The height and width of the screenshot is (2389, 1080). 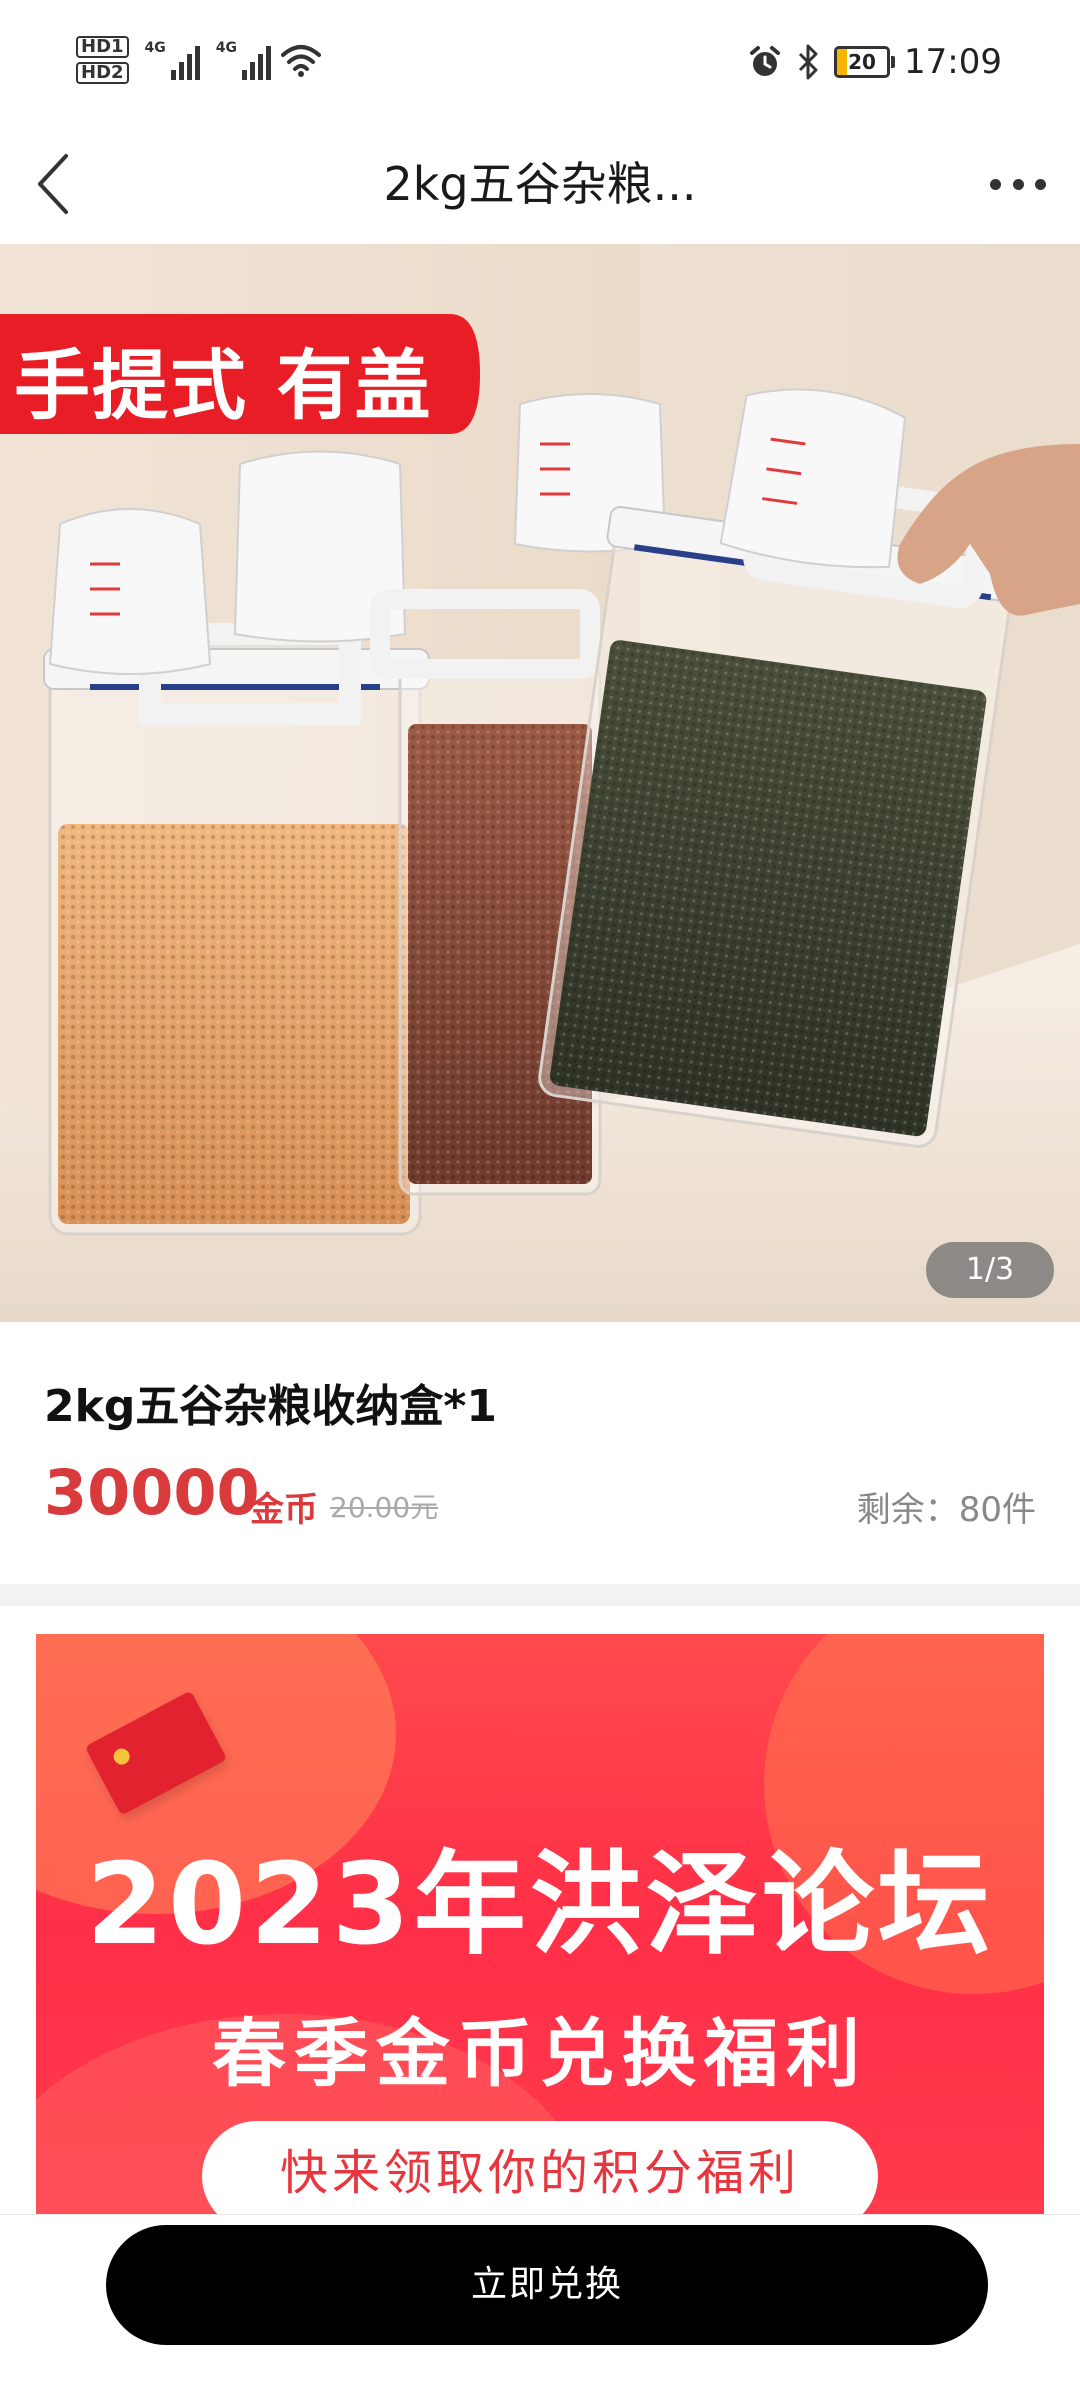 I want to click on product-info: 2kg五谷杂粮收纳盒*1 30000 金币 20.00元 剩余：80件, so click(x=540, y=1453).